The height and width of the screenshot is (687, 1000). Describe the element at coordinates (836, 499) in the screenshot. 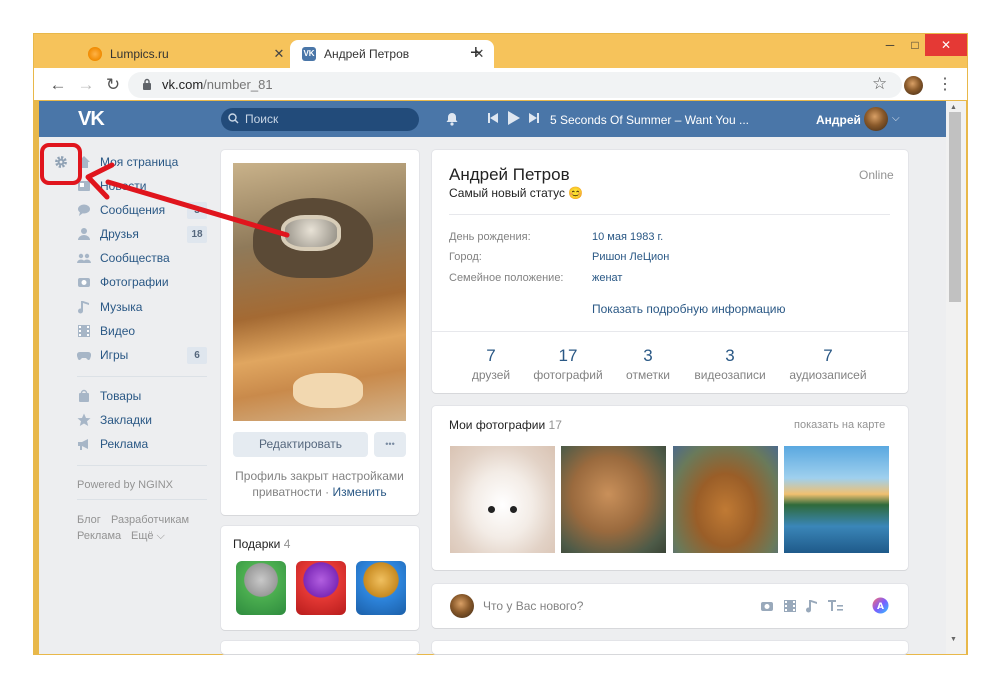

I see `photo-thumbnail-landscape` at that location.